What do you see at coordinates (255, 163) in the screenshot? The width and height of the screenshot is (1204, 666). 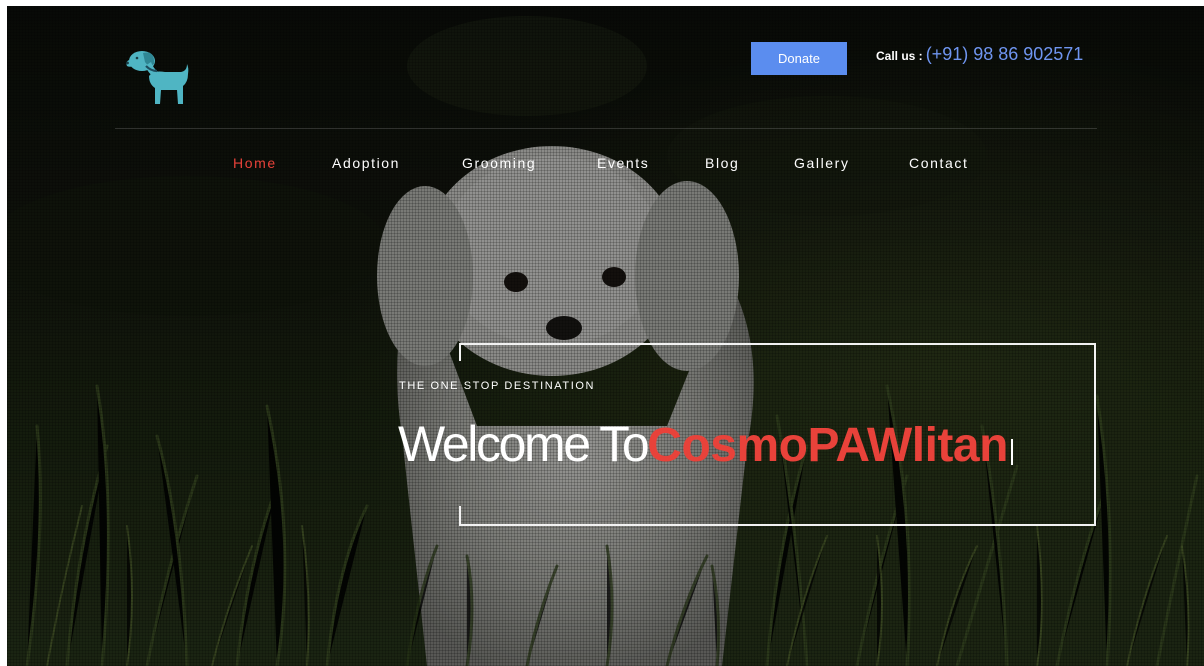 I see `nav-item-home: Home` at bounding box center [255, 163].